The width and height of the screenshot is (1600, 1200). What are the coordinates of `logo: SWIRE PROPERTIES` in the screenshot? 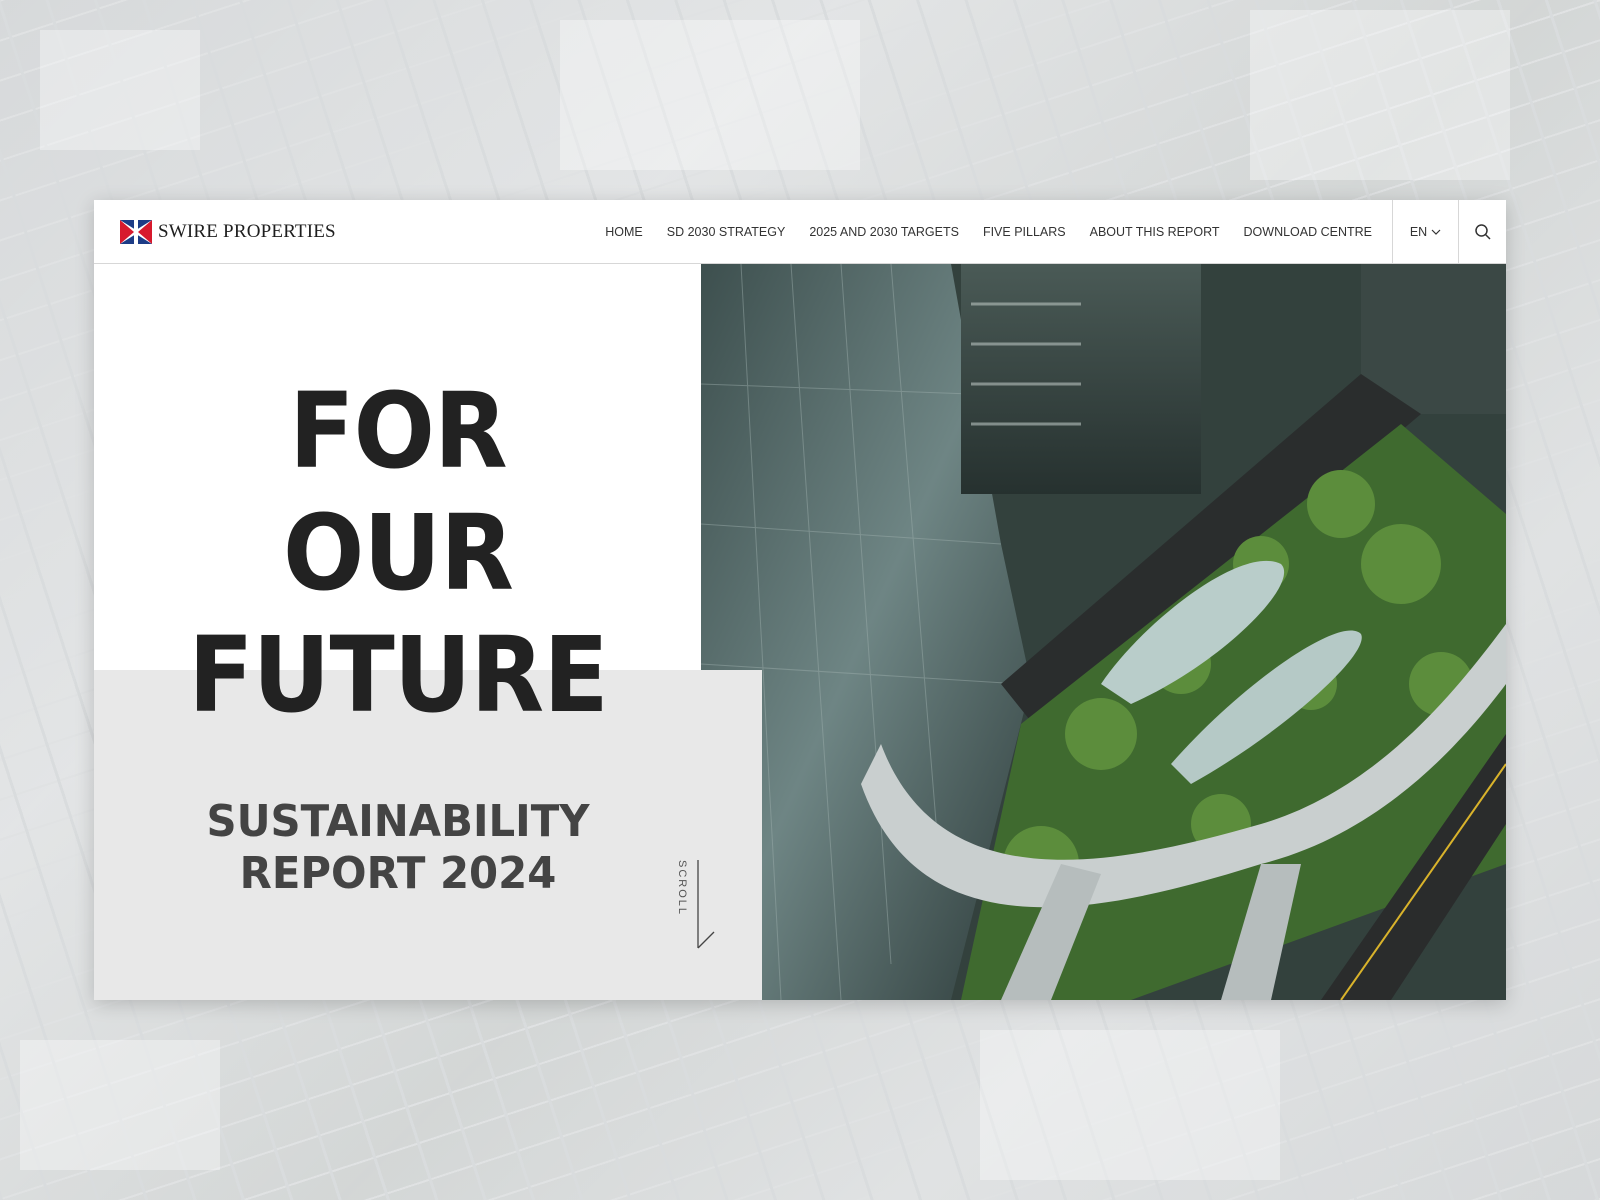 It's located at (228, 231).